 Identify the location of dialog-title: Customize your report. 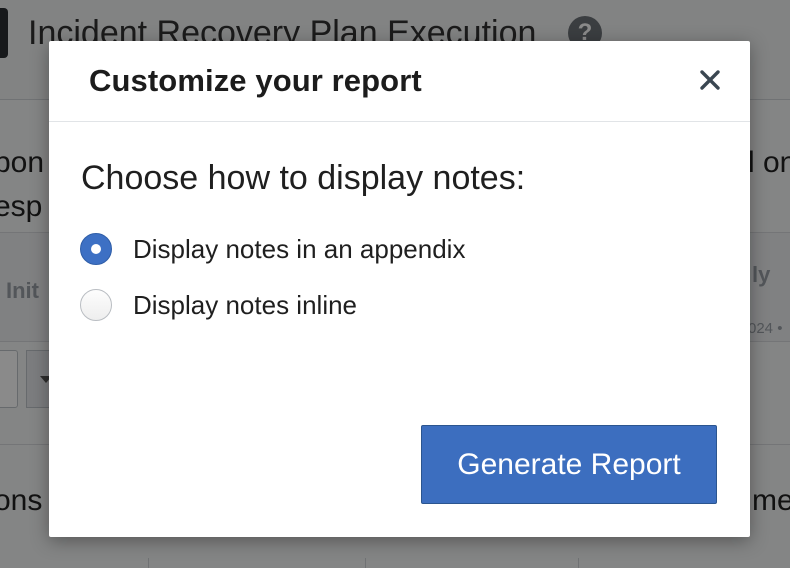
(255, 80).